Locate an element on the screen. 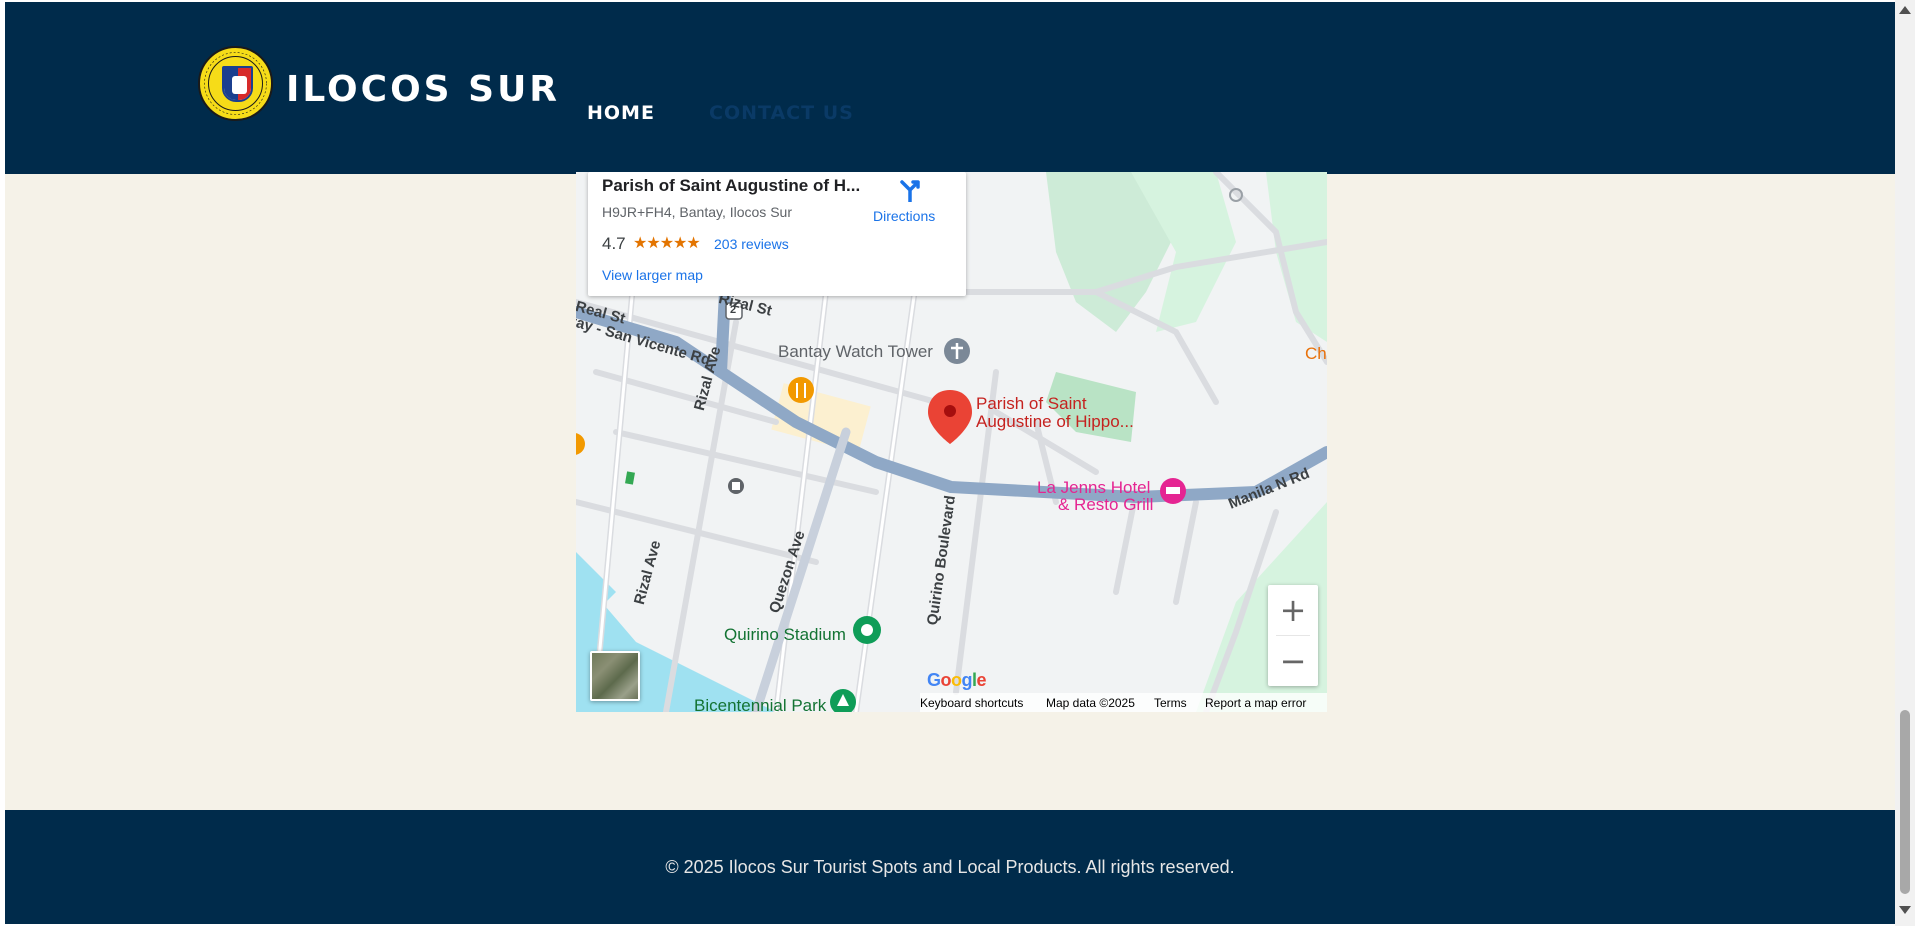 This screenshot has height=926, width=1915. zoom-in-button: + is located at coordinates (1293, 610).